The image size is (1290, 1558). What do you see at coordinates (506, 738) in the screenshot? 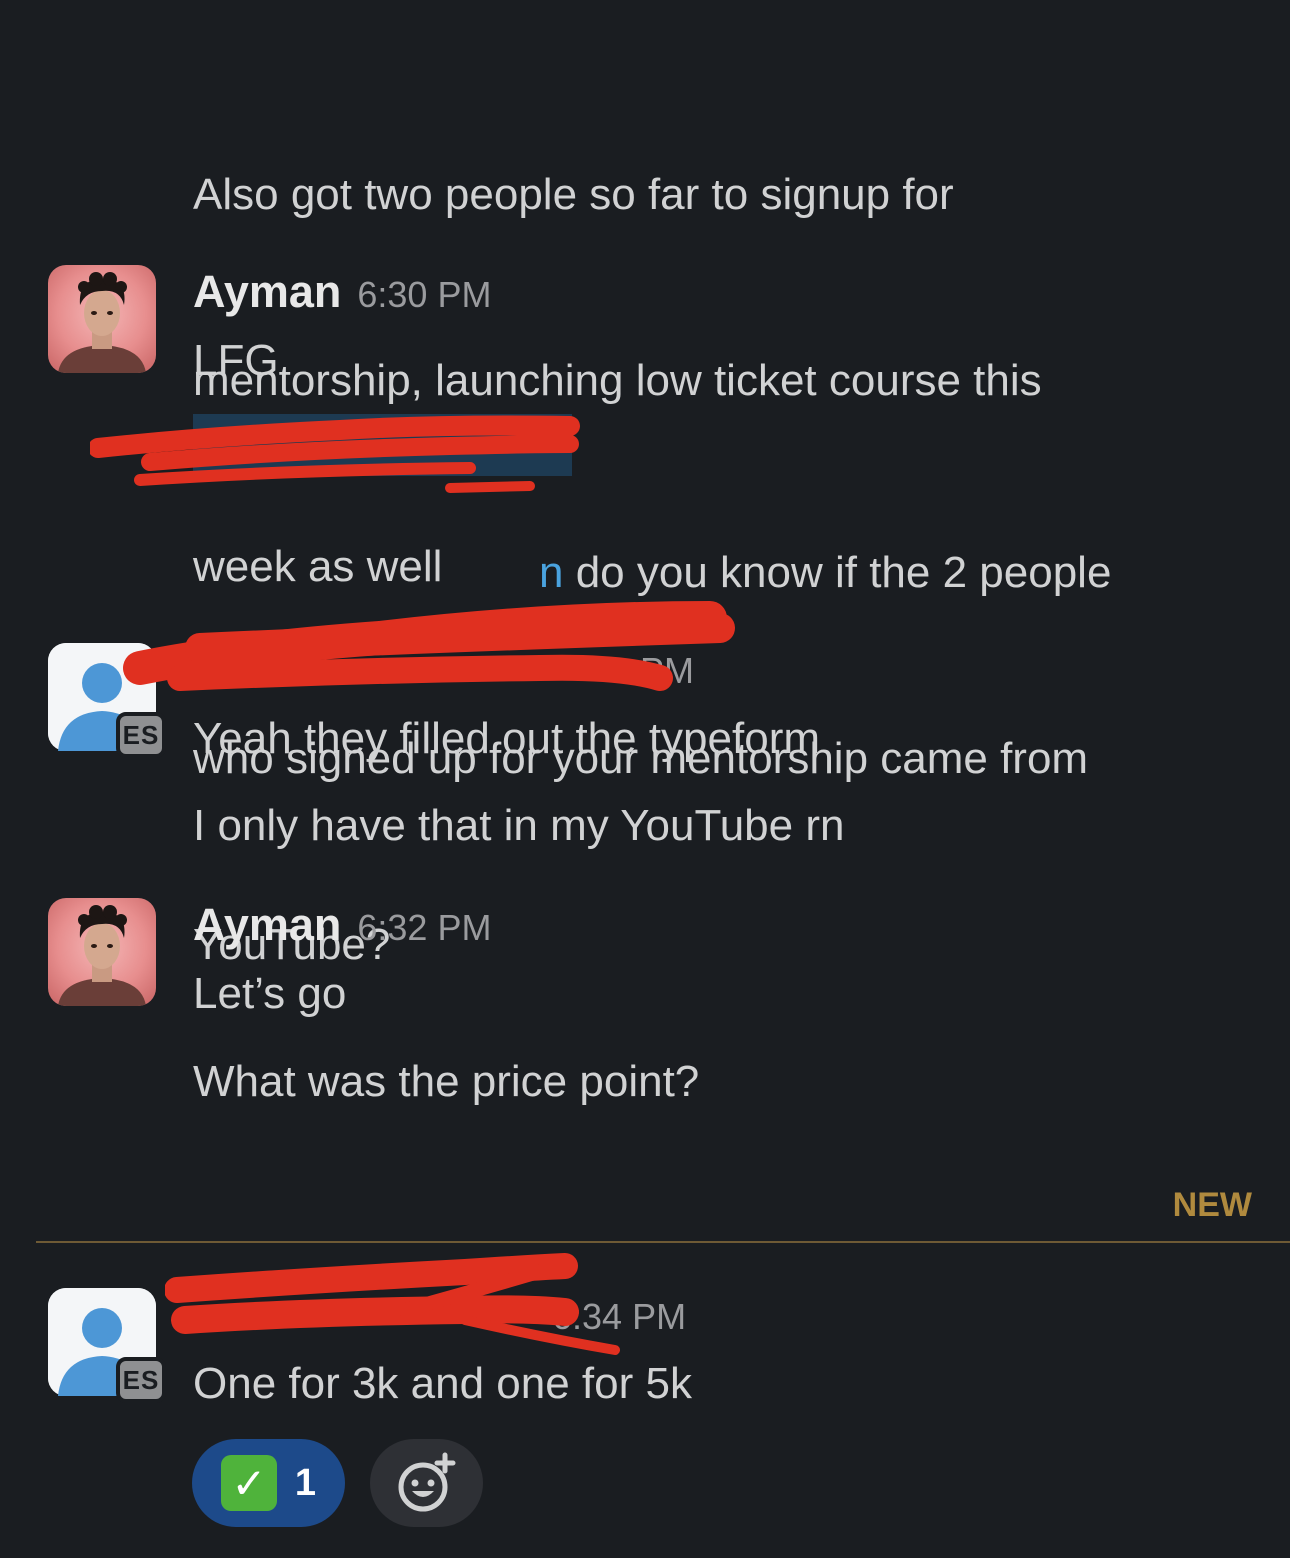
I see `message-text: Yeah they filled out the typeform` at bounding box center [506, 738].